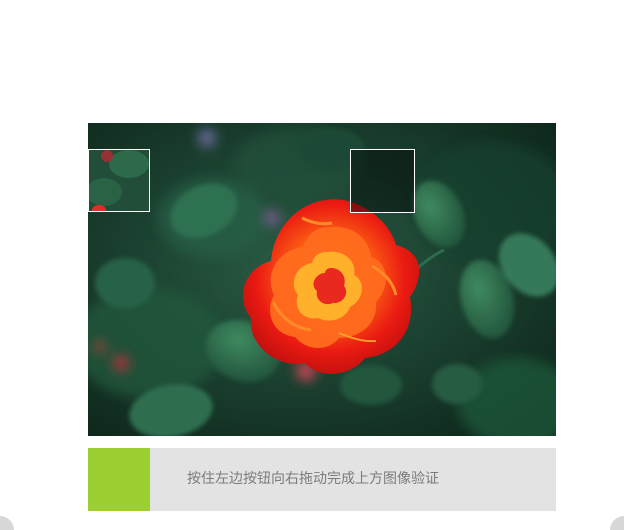 Image resolution: width=624 pixels, height=530 pixels. I want to click on slider-handle-button, so click(119, 479).